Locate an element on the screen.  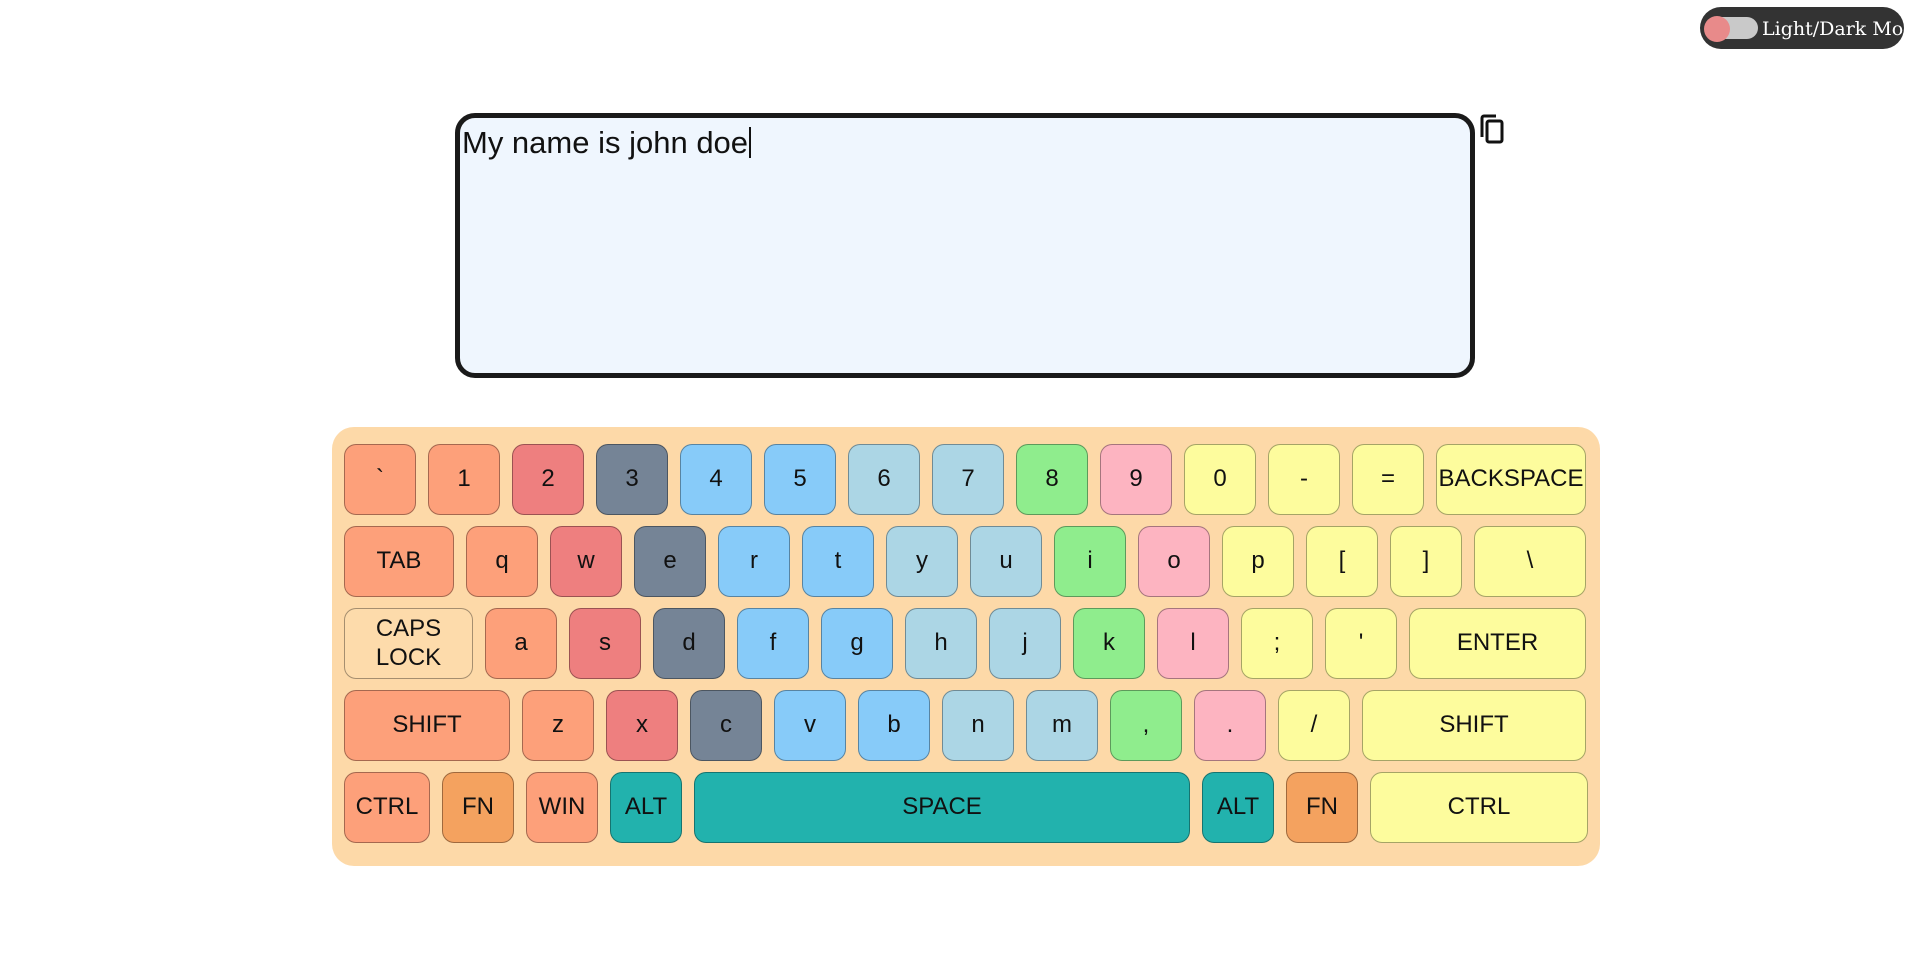
key-symbol-3-8: , is located at coordinates (1146, 725).